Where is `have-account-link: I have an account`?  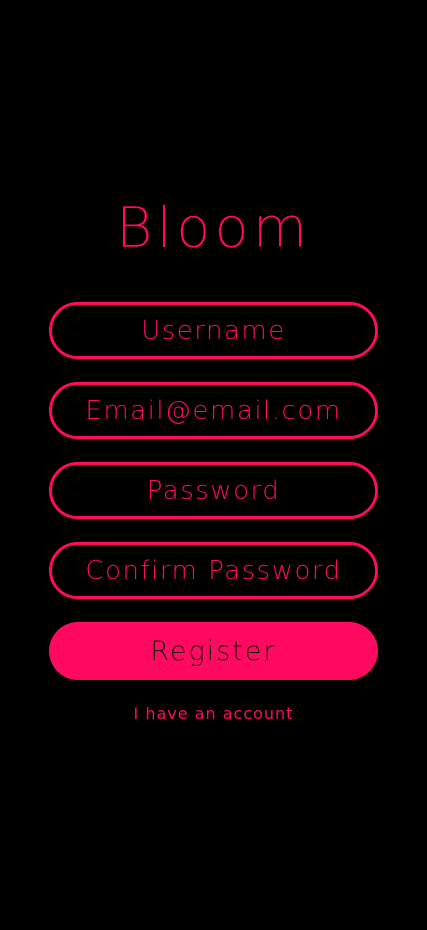
have-account-link: I have an account is located at coordinates (213, 713).